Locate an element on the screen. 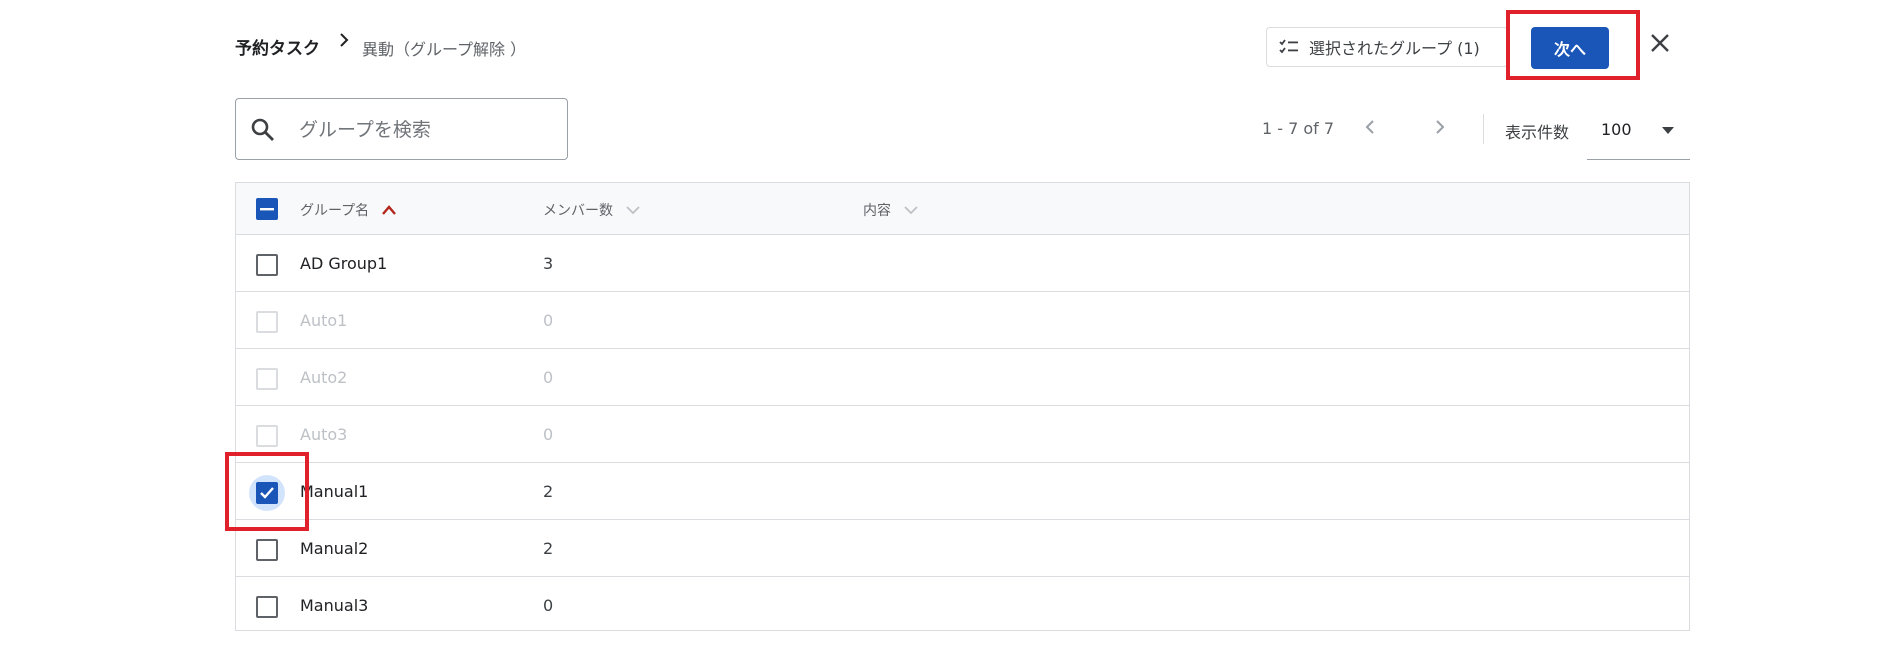 This screenshot has width=1901, height=672. table-row: AD Group1 3 is located at coordinates (962, 263).